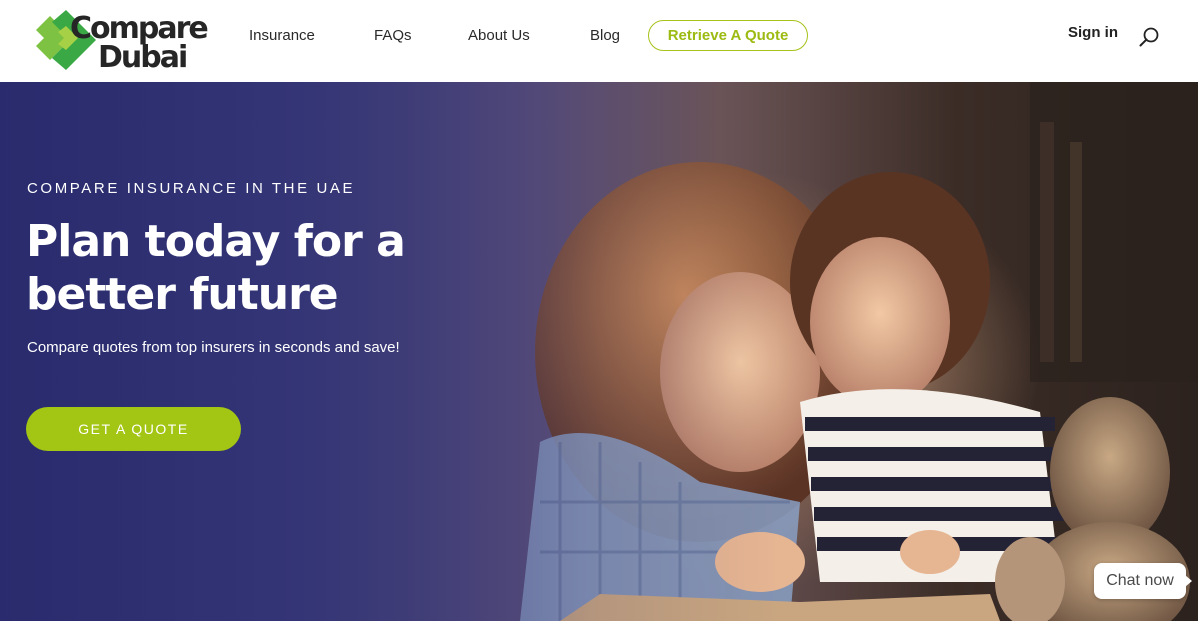 The image size is (1198, 621). I want to click on hero-headline: Plan today for a better future, so click(216, 268).